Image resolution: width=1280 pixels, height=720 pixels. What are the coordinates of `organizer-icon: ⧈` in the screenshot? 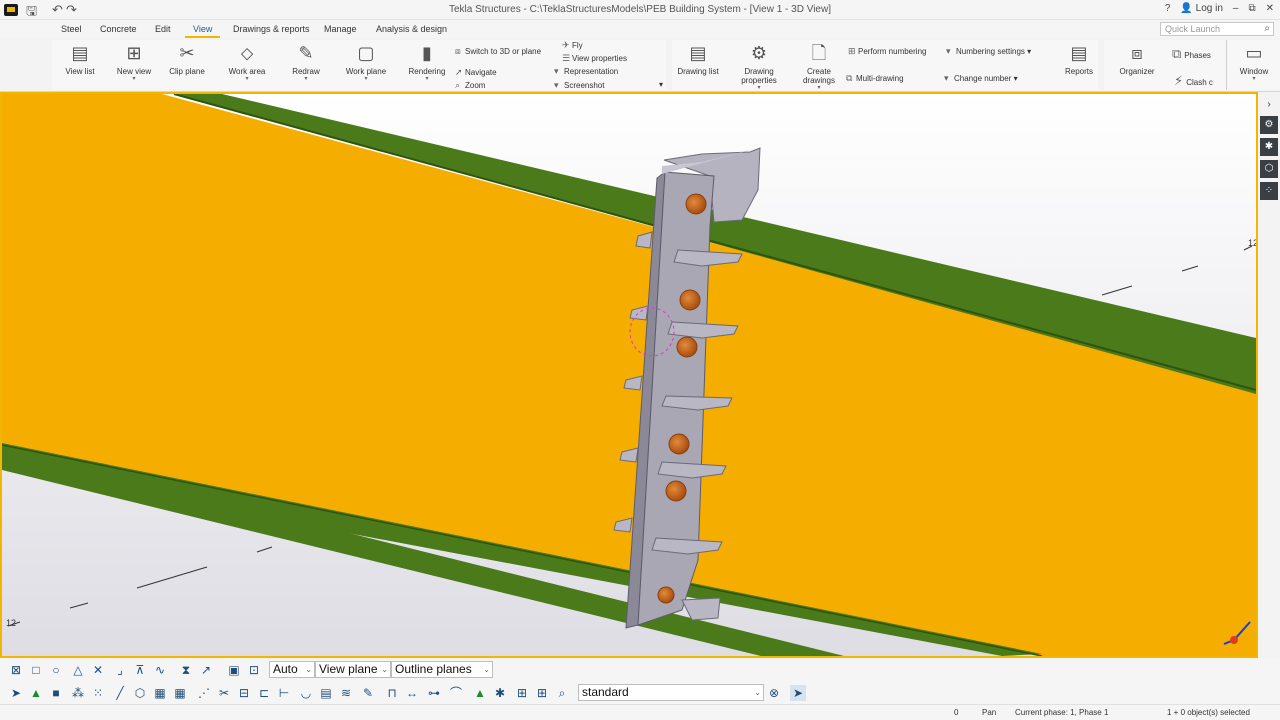 It's located at (1137, 53).